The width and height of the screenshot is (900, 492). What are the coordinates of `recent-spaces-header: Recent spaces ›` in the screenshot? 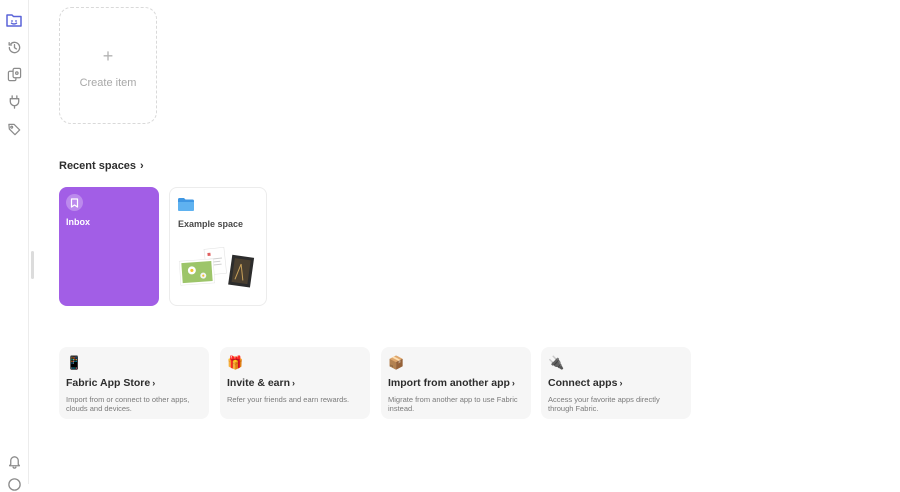 It's located at (101, 166).